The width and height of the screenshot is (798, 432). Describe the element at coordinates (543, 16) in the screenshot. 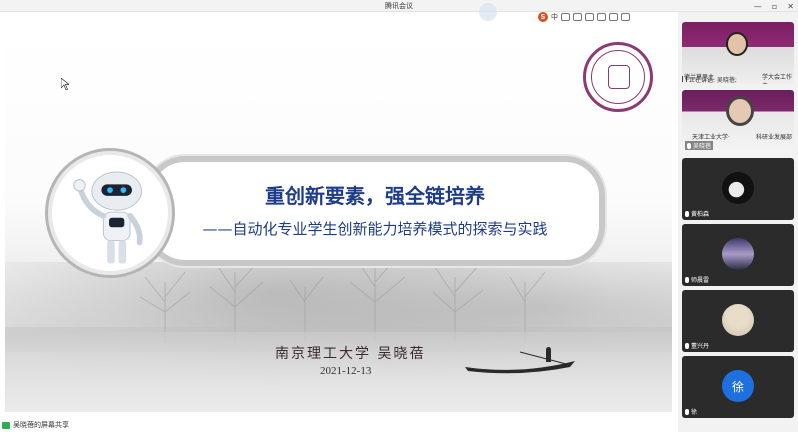

I see `sogou-icon: S` at that location.